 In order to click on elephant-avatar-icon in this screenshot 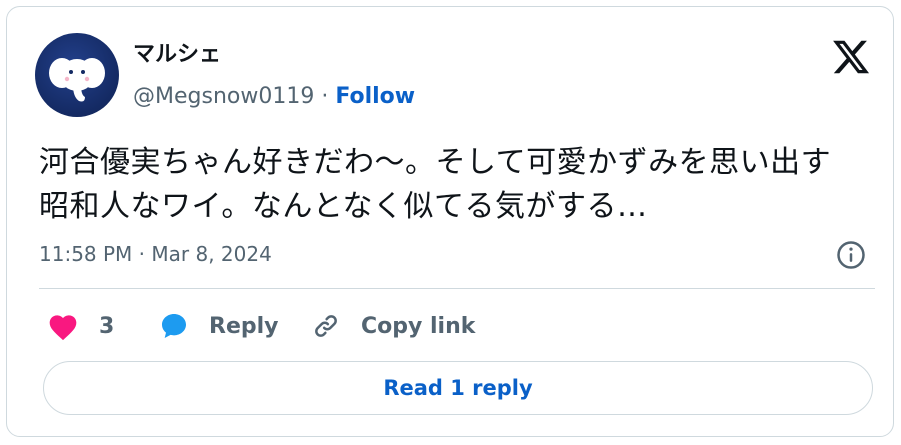, I will do `click(77, 80)`.